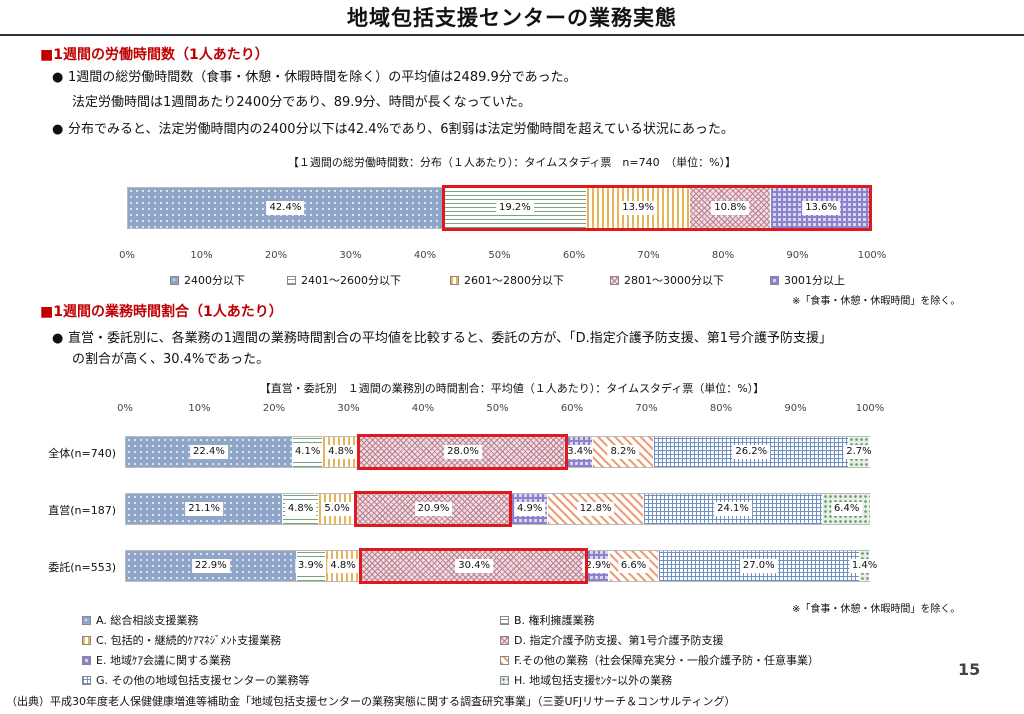 The width and height of the screenshot is (1024, 714). Describe the element at coordinates (502, 257) in the screenshot. I see `chart1-x-axis: 0% 10% 20% 30% 40% 50% 60% 70% 80% 90% 100%` at that location.